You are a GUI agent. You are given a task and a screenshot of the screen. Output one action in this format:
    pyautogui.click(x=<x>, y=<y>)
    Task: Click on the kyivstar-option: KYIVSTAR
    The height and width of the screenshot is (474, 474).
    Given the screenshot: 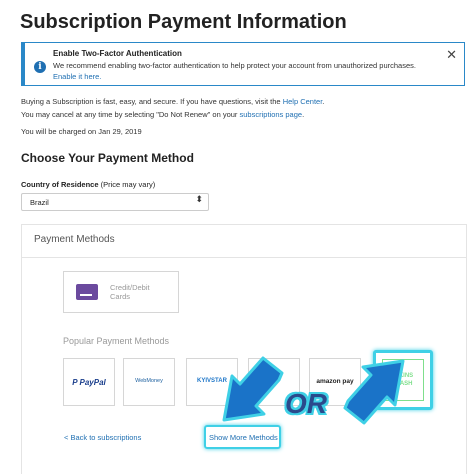 What is the action you would take?
    pyautogui.click(x=212, y=382)
    